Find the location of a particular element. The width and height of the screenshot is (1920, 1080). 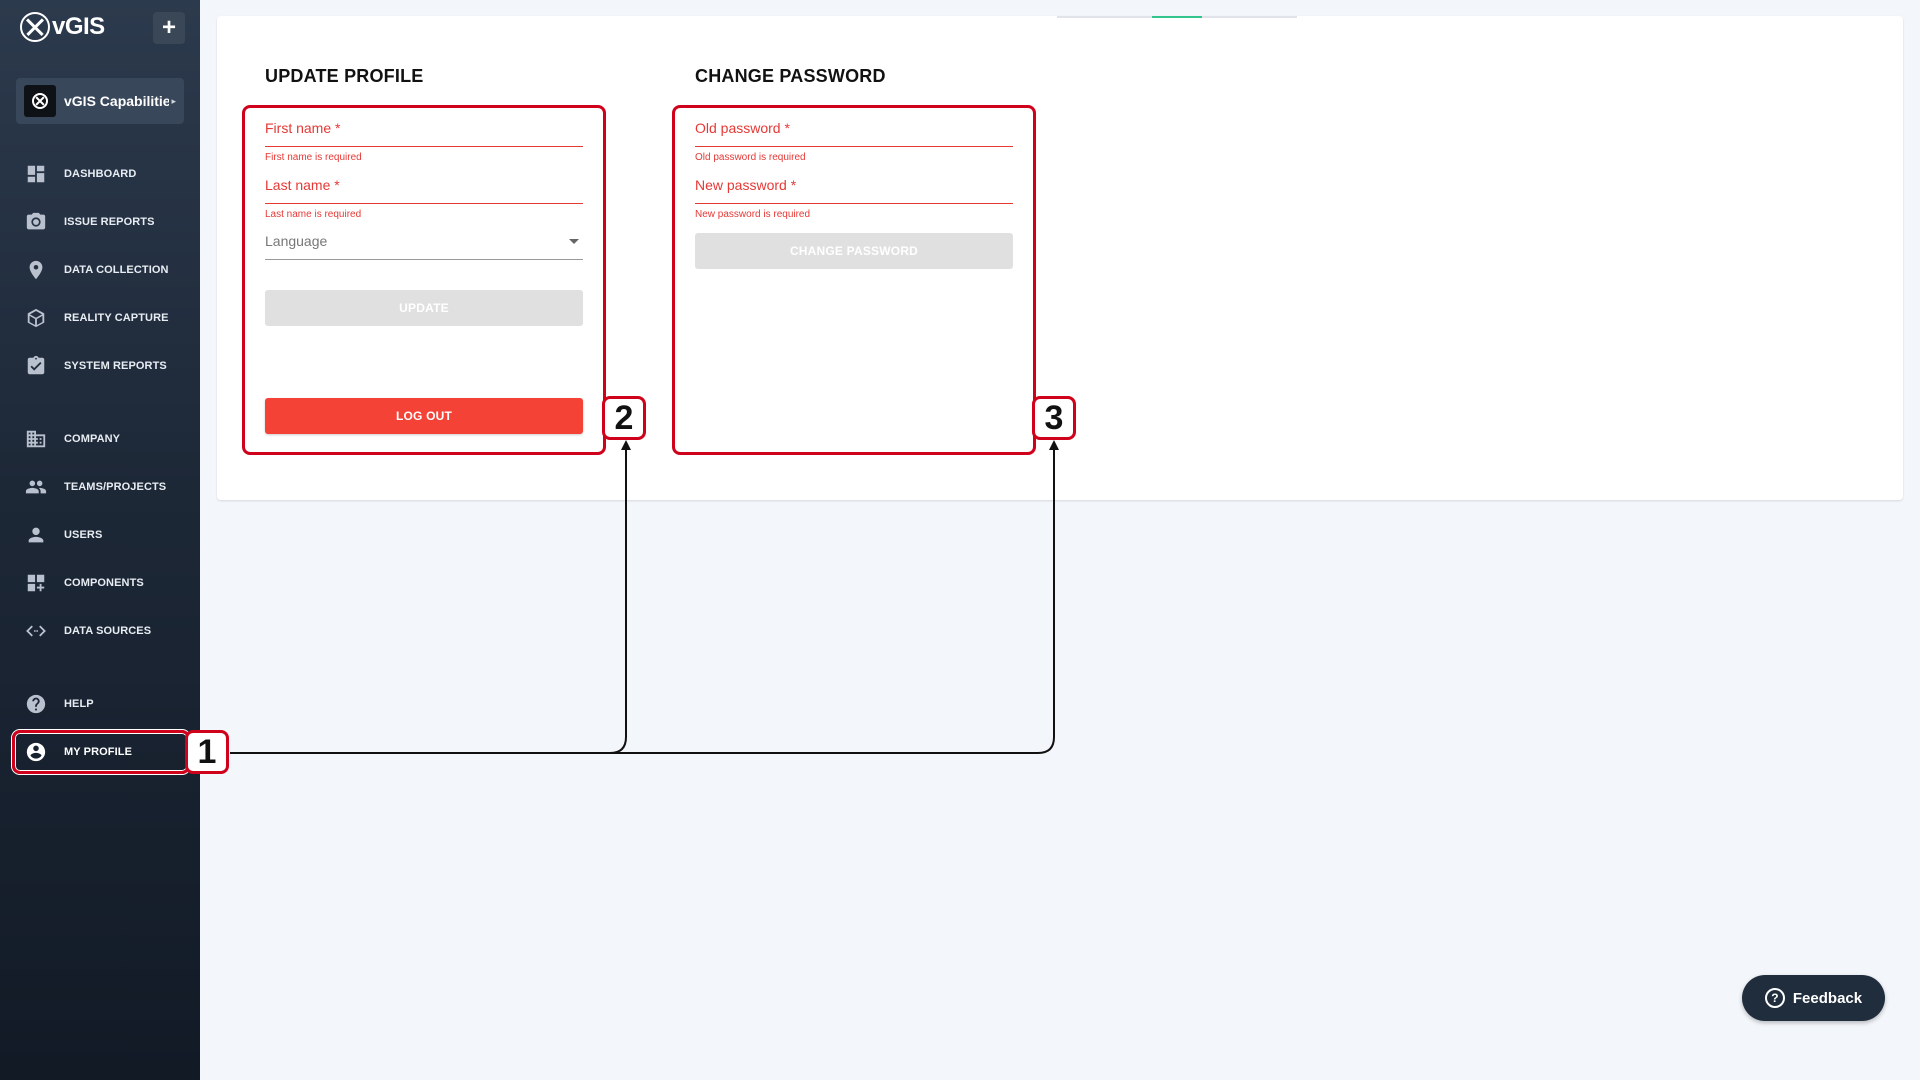

update-profile-title: UPDATE PROFILE is located at coordinates (344, 76).